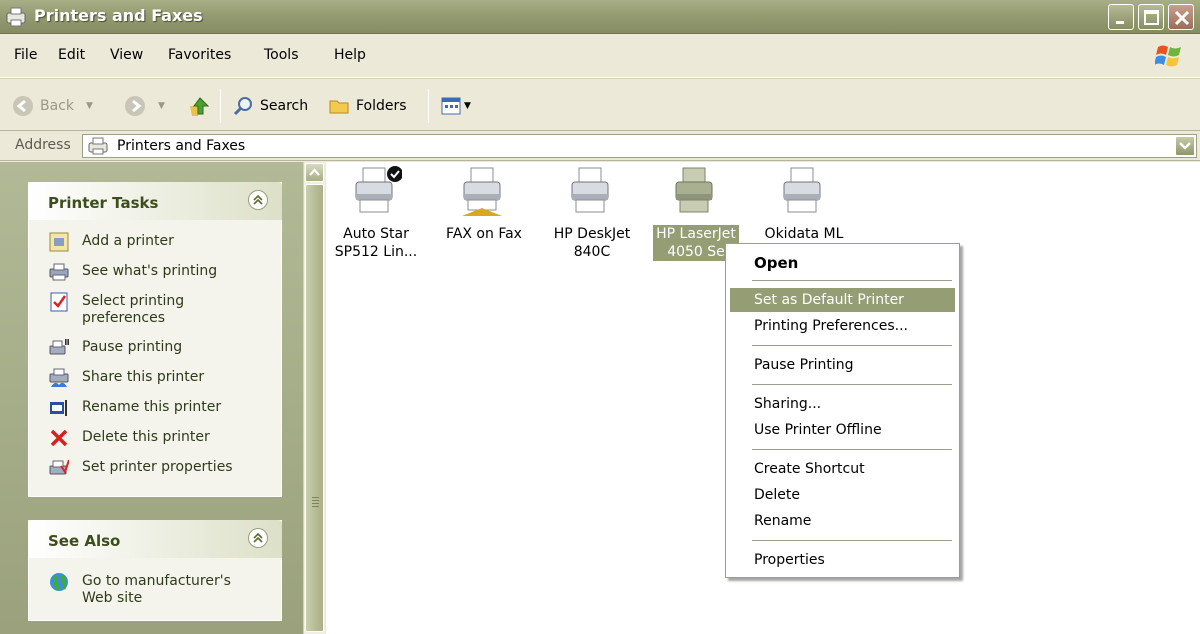 Image resolution: width=1200 pixels, height=634 pixels. Describe the element at coordinates (451, 106) in the screenshot. I see `views-icon` at that location.